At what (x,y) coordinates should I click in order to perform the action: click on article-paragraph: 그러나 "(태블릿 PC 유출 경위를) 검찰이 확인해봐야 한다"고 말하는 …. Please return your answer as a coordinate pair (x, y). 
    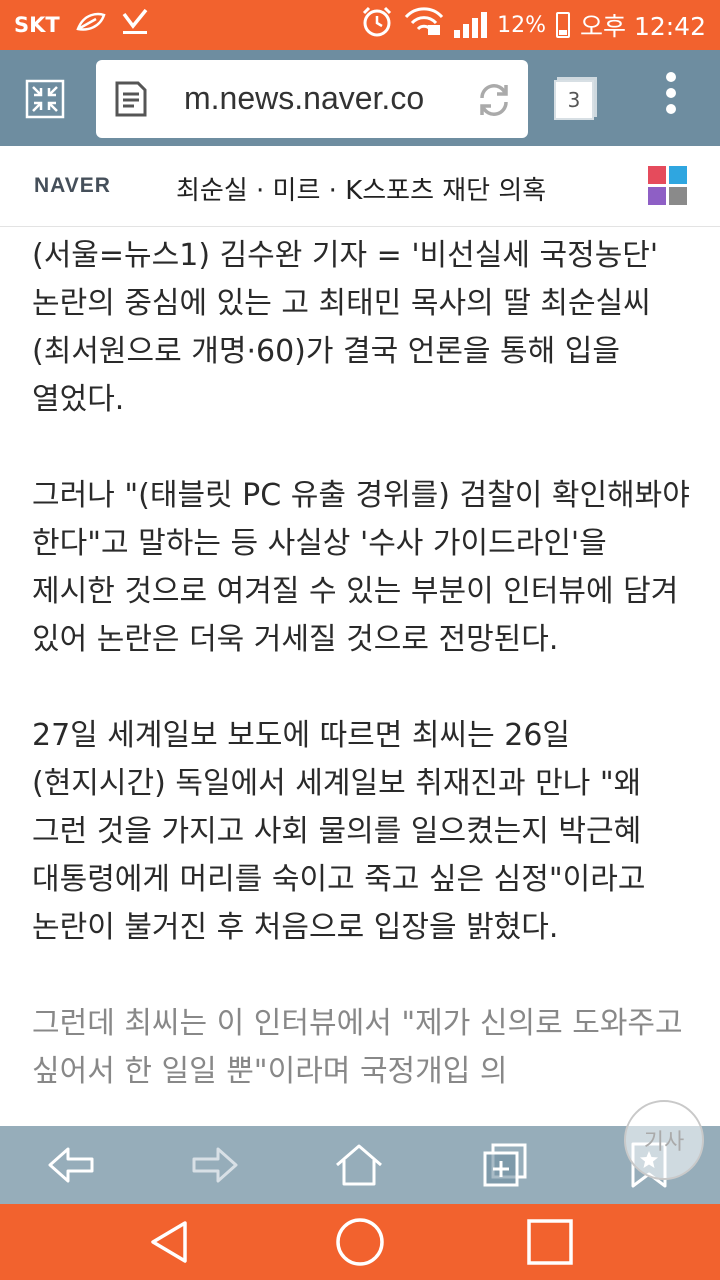
    Looking at the image, I should click on (361, 567).